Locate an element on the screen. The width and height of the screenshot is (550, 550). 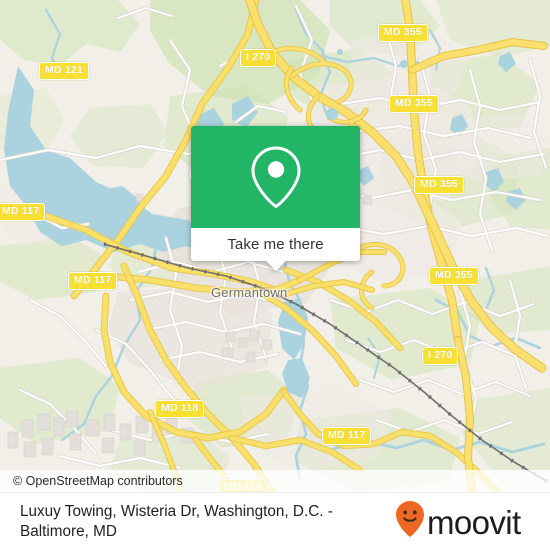
shield-md-117-s: MD 117 is located at coordinates (347, 436).